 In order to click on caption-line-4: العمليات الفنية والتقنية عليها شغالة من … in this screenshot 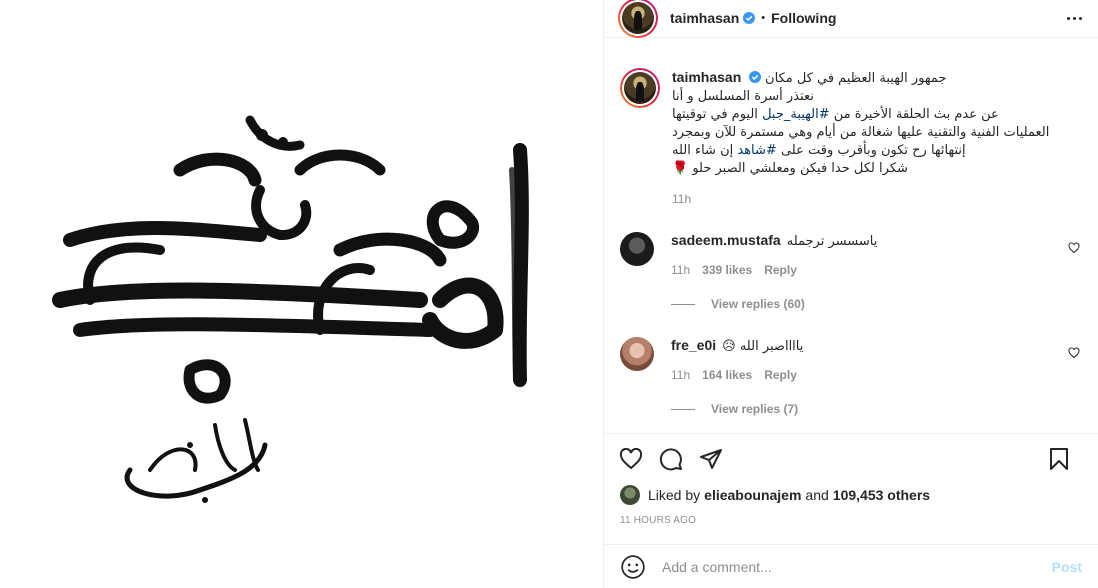, I will do `click(861, 132)`.